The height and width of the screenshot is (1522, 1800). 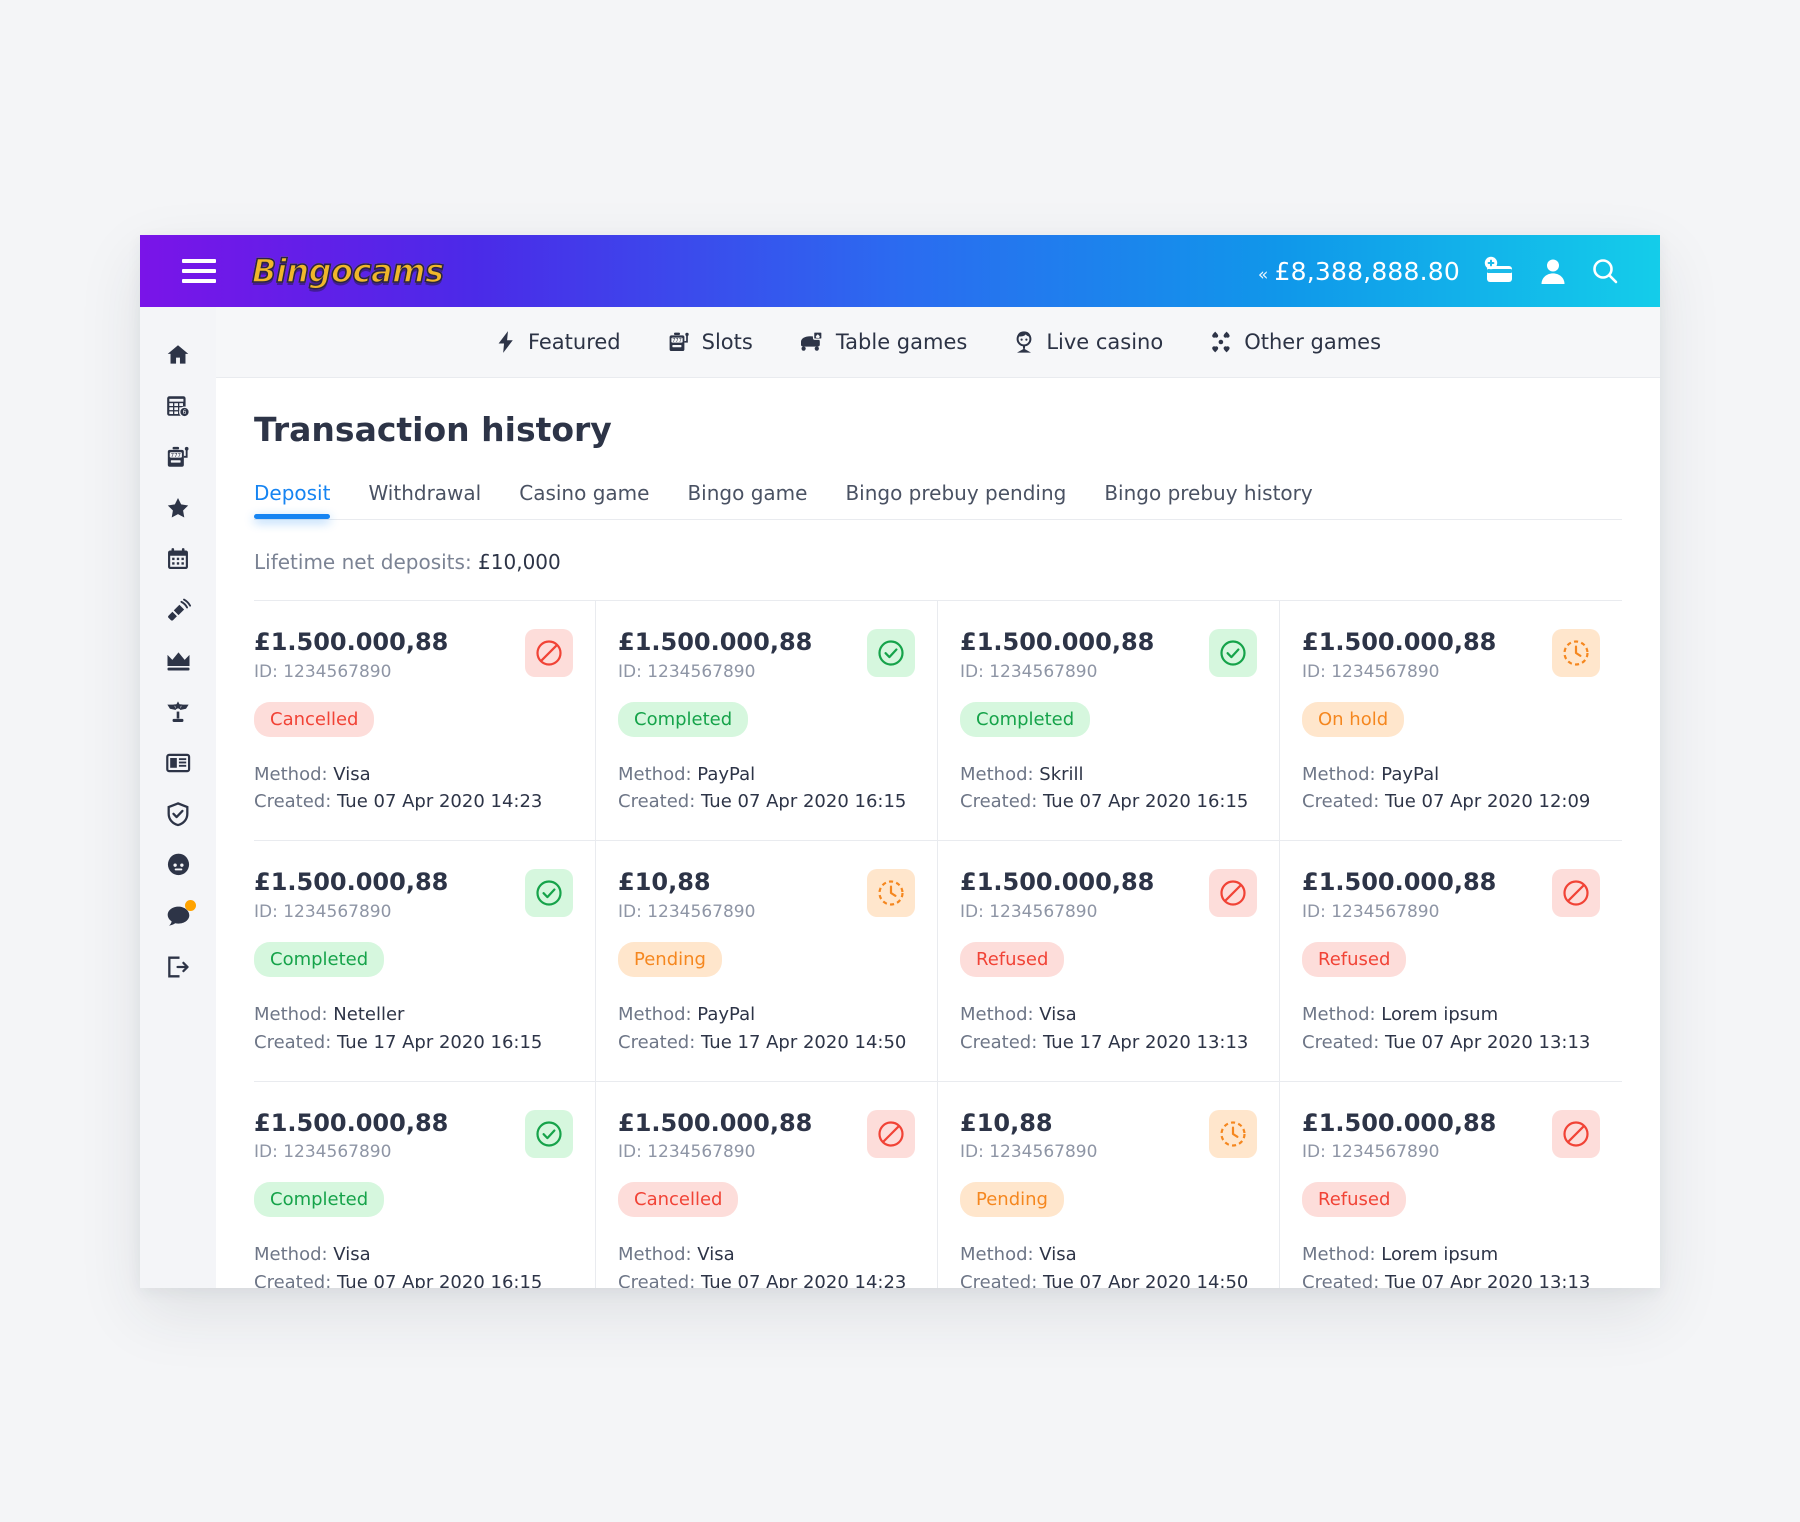 What do you see at coordinates (811, 341) in the screenshot?
I see `table-games-icon` at bounding box center [811, 341].